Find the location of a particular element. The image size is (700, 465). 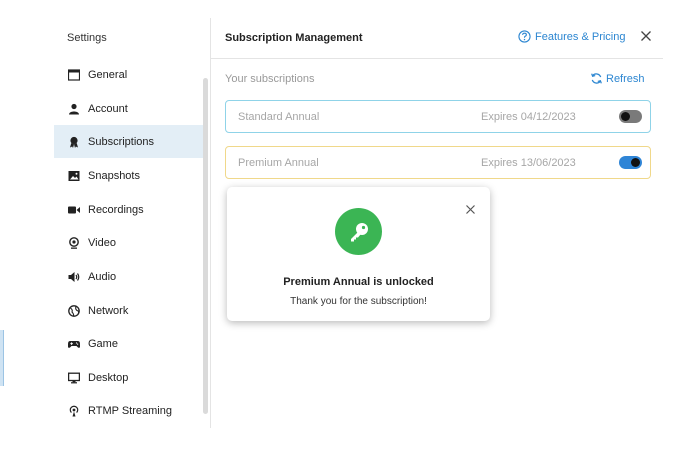

page-title: Subscription Management is located at coordinates (294, 38).